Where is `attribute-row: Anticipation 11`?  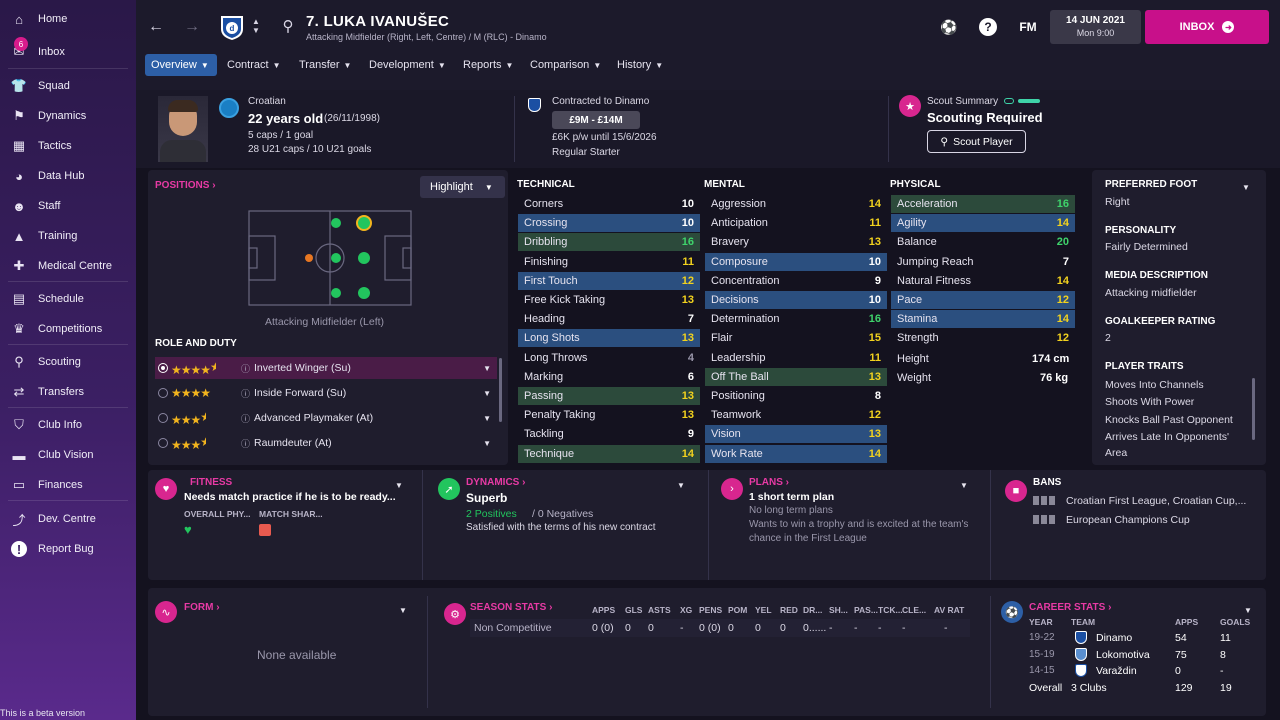 attribute-row: Anticipation 11 is located at coordinates (796, 223).